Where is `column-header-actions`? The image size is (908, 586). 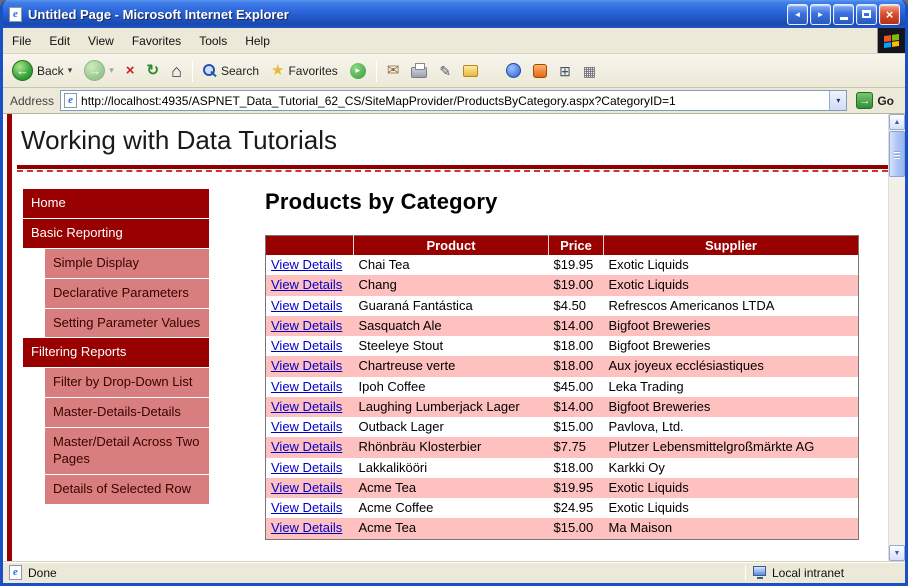 column-header-actions is located at coordinates (309, 245).